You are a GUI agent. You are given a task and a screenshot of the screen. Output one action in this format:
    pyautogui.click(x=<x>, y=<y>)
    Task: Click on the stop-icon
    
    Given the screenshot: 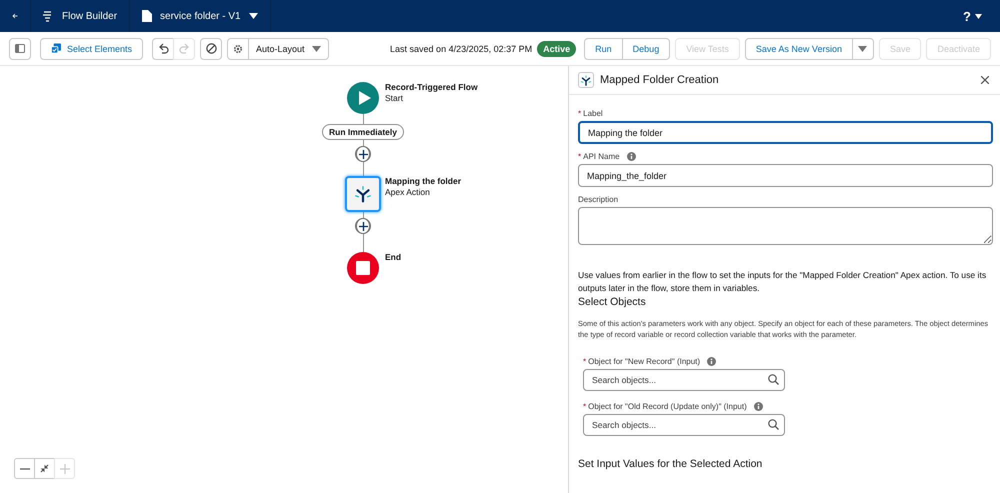 What is the action you would take?
    pyautogui.click(x=363, y=268)
    